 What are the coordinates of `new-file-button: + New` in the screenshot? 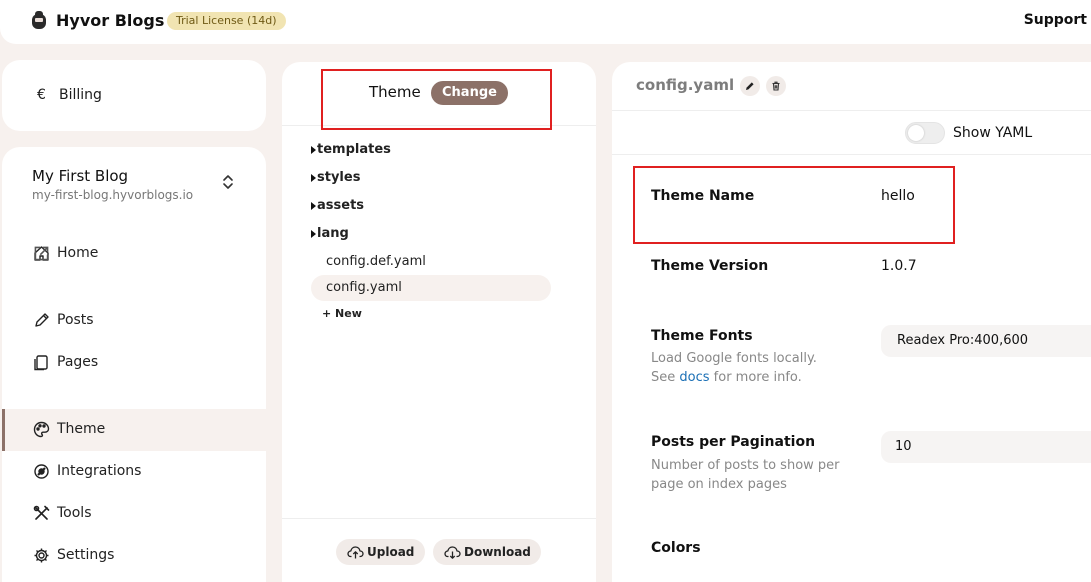 It's located at (342, 313).